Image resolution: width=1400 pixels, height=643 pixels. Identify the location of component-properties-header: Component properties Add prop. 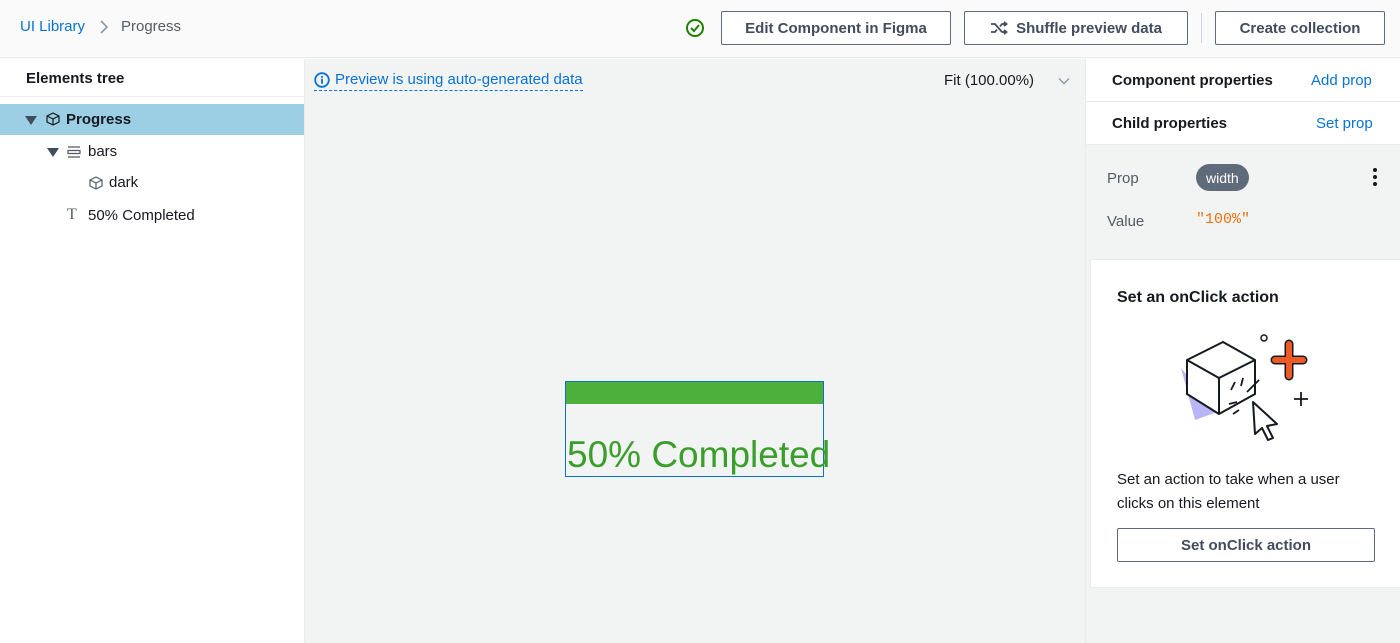
(1243, 80).